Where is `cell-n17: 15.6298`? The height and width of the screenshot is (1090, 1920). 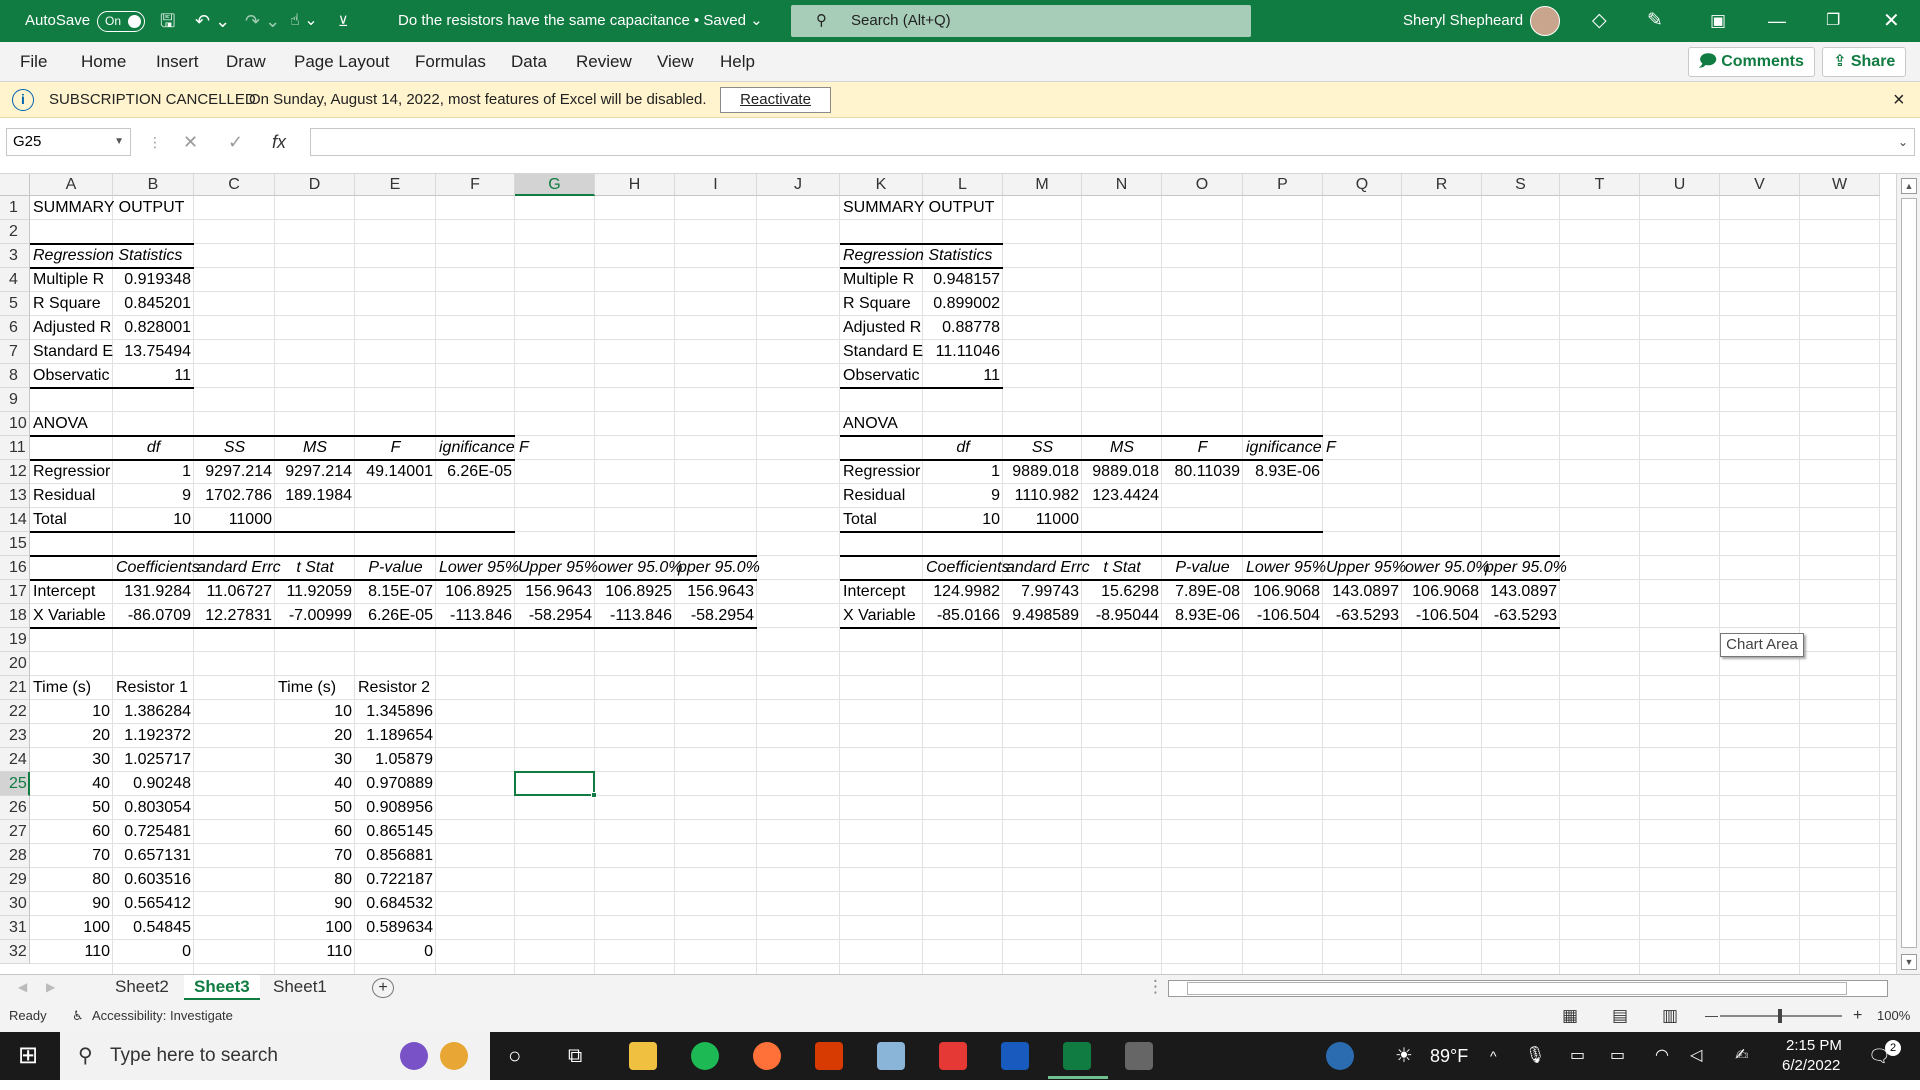 cell-n17: 15.6298 is located at coordinates (1122, 592).